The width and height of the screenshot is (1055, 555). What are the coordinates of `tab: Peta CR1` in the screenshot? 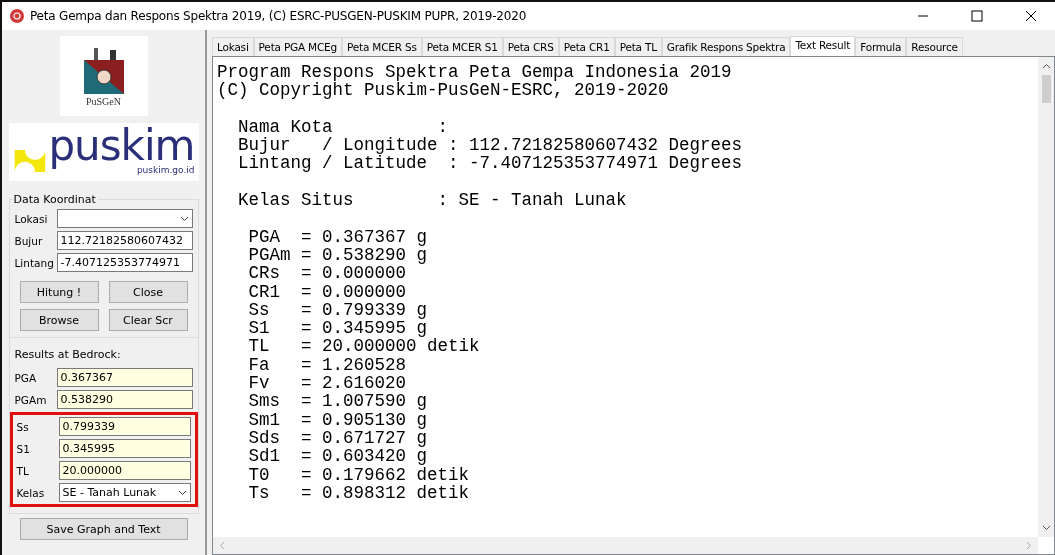 It's located at (586, 46).